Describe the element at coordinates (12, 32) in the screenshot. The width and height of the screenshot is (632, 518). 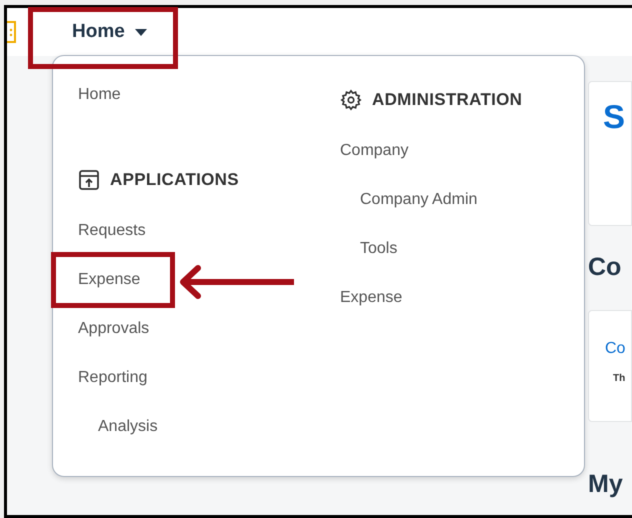
I see `logo-icon` at that location.